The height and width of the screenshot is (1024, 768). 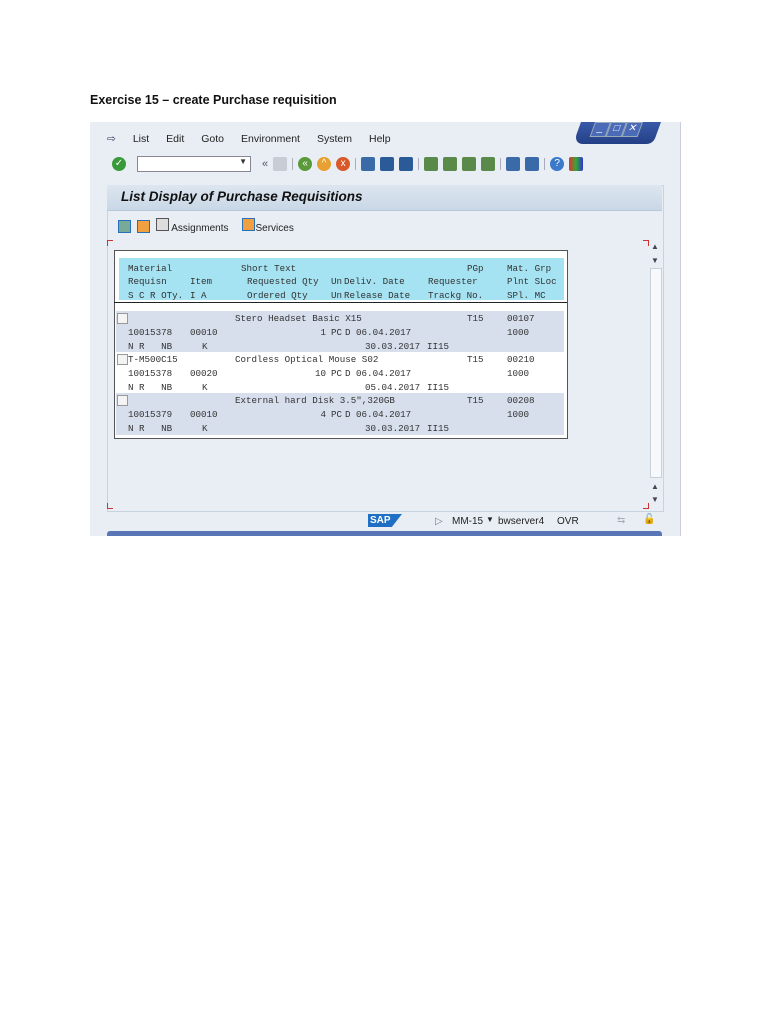 What do you see at coordinates (156, 295) in the screenshot?
I see `header-material: S C R OTy.` at bounding box center [156, 295].